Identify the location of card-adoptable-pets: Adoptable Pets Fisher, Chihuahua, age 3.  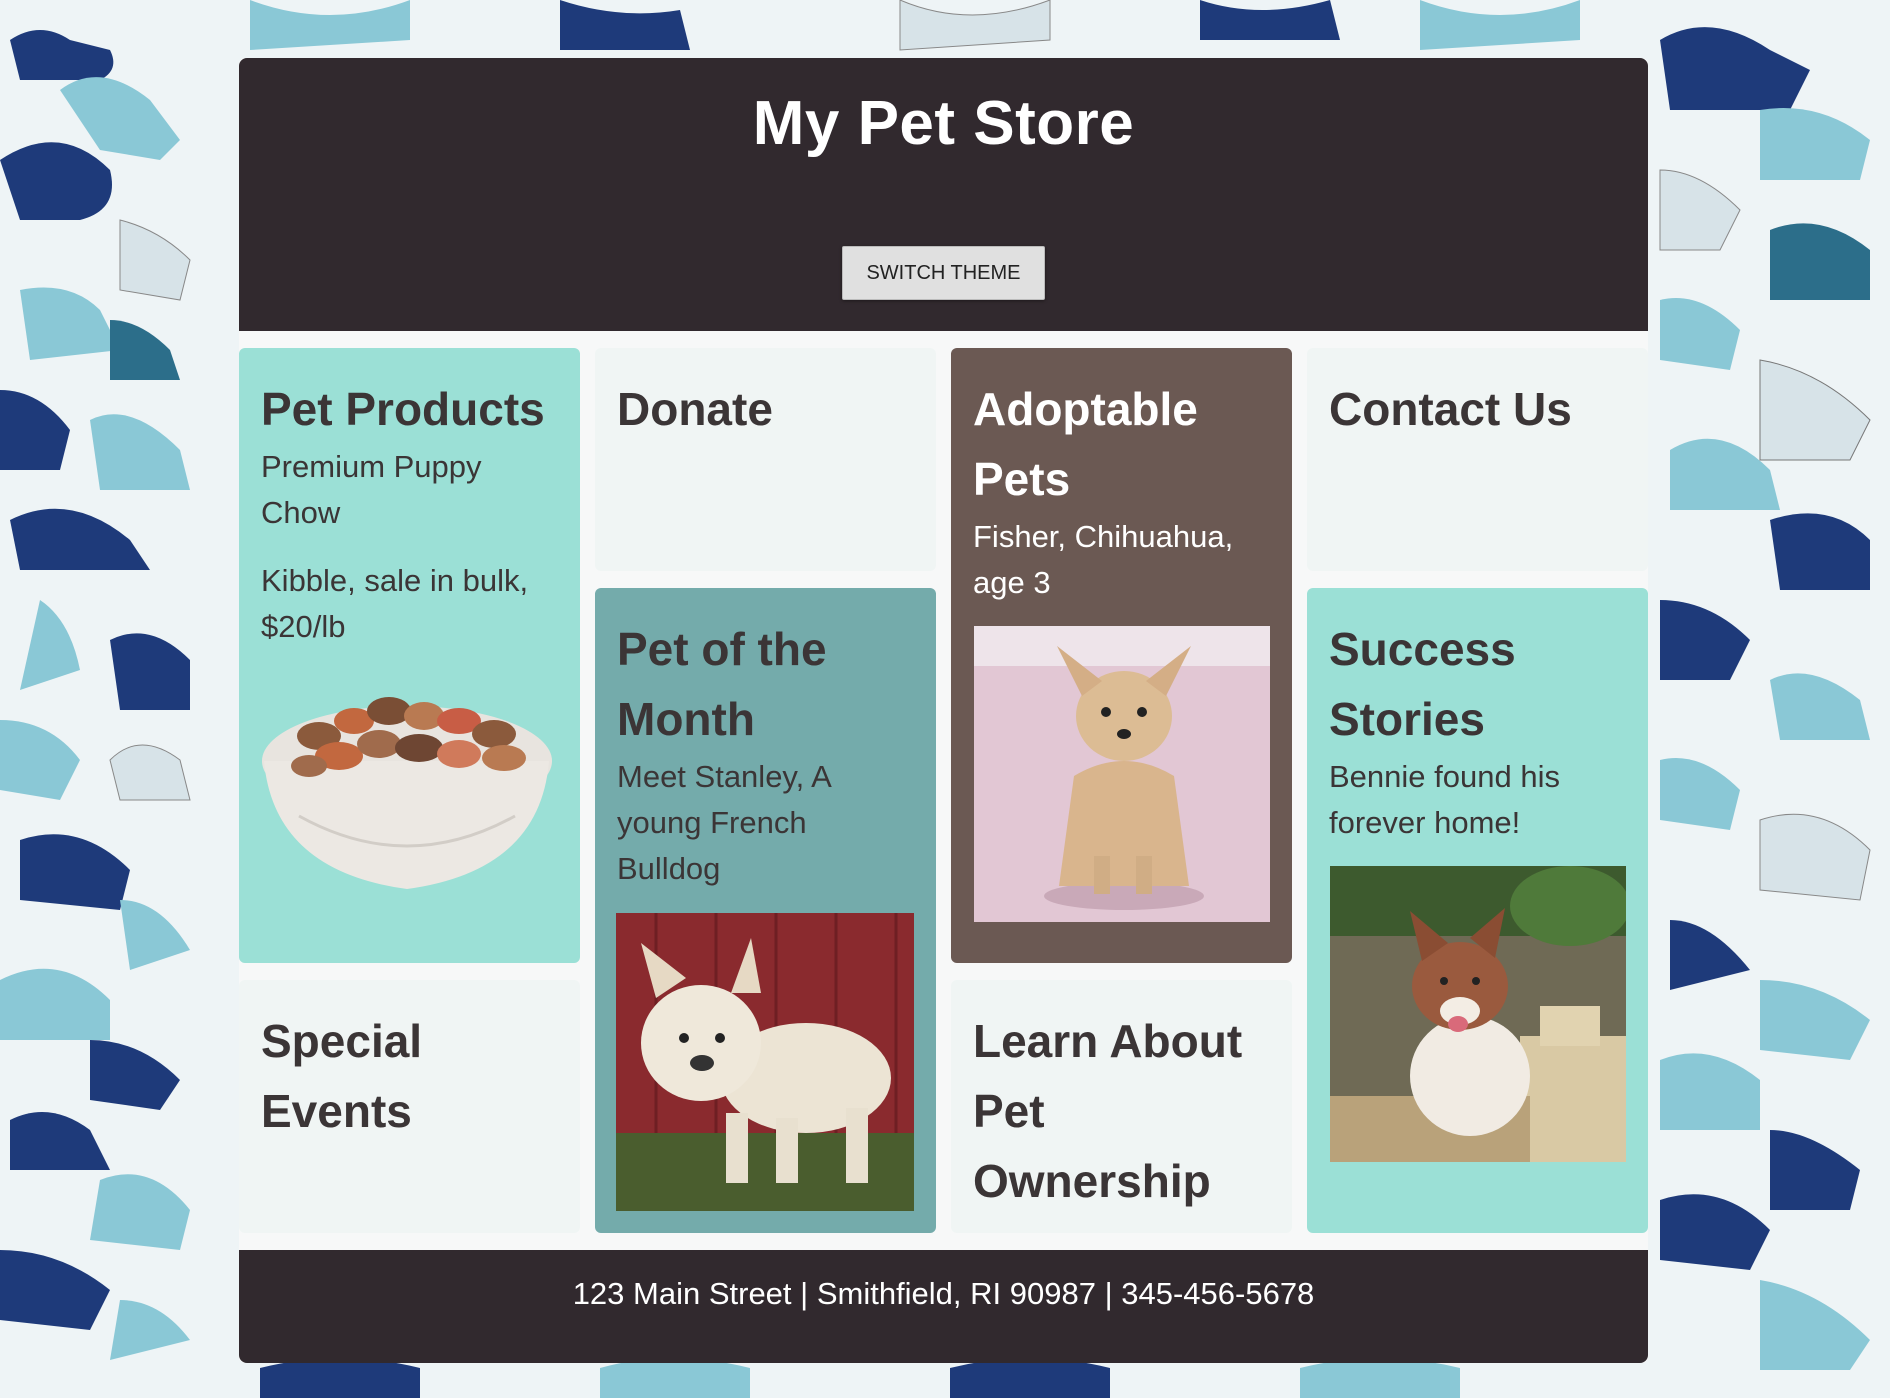
(1121, 655).